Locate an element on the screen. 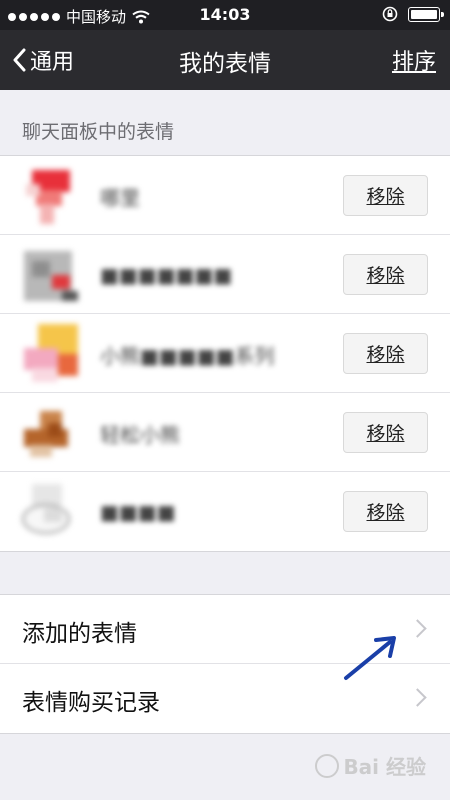  sticker-name-text: 小熊■■■■■系列 is located at coordinates (187, 355).